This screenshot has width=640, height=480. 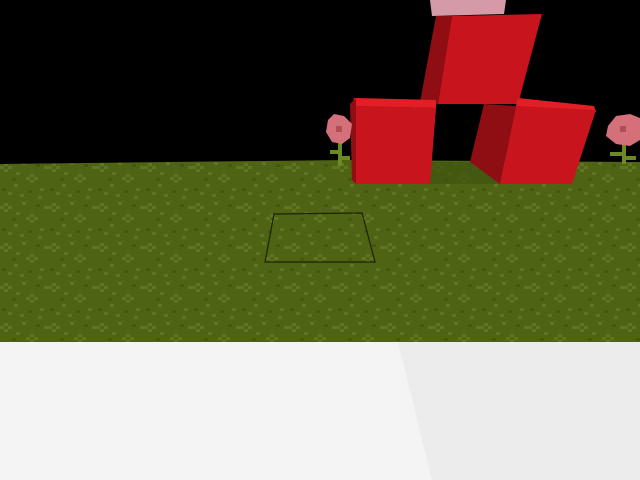 What do you see at coordinates (468, 8) in the screenshot?
I see `pink-block` at bounding box center [468, 8].